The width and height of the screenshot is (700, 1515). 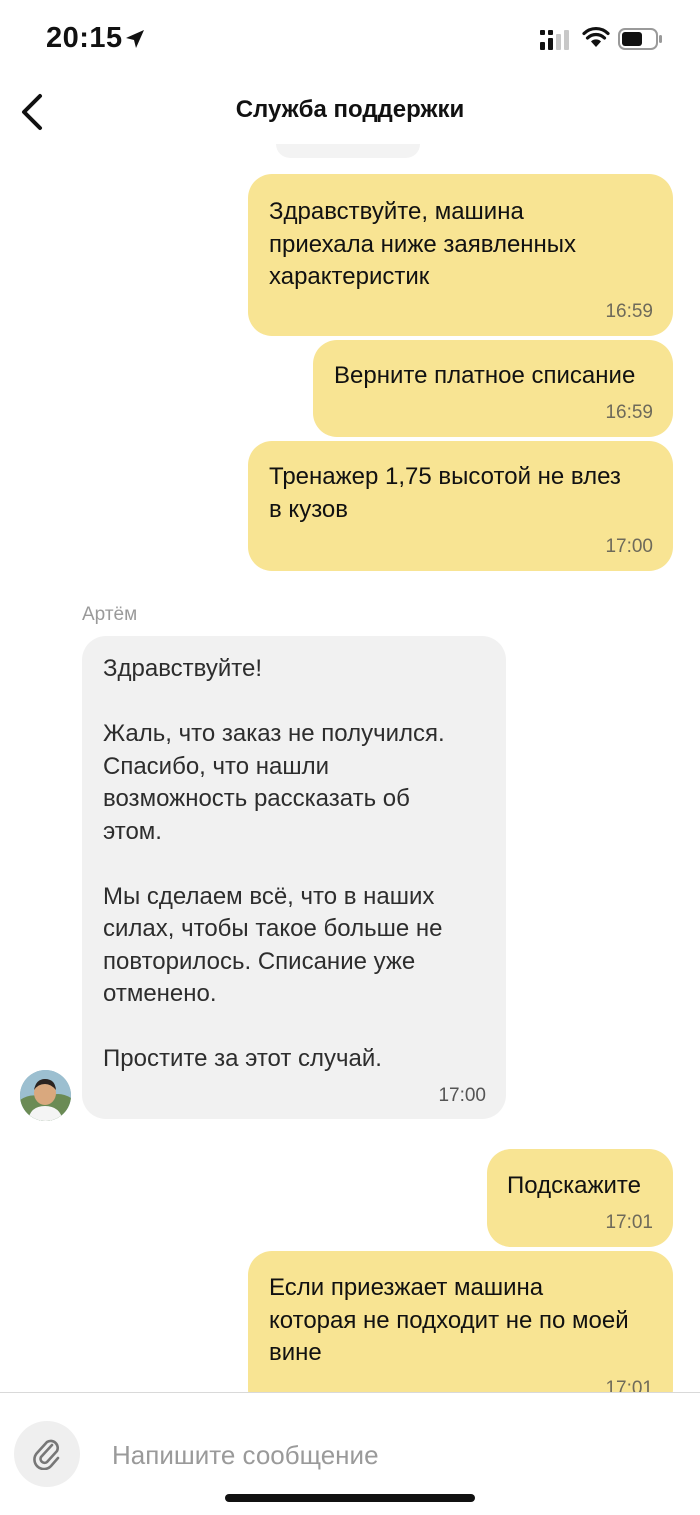 I want to click on message-text: Верните платное списание, so click(x=485, y=375).